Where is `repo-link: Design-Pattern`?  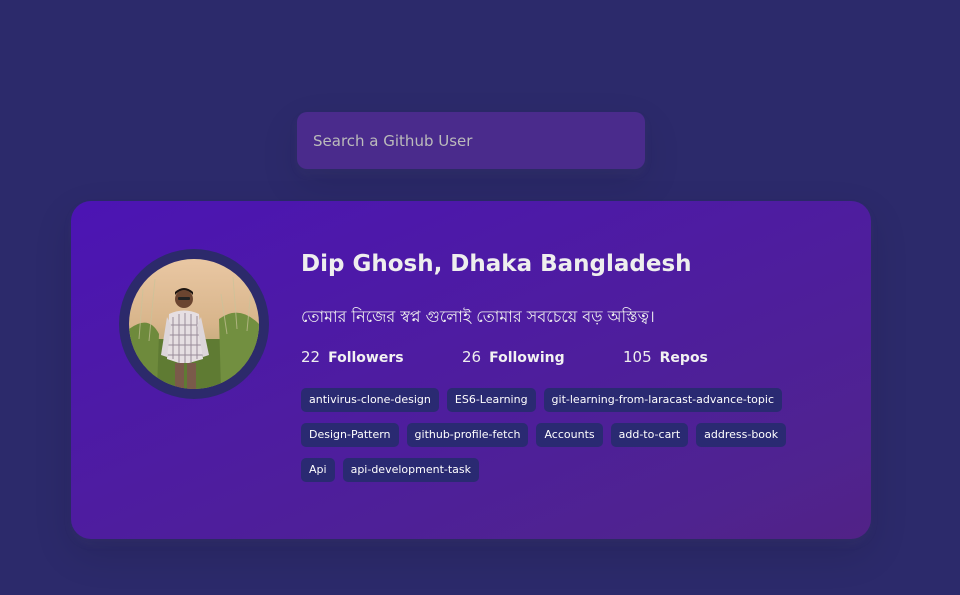 repo-link: Design-Pattern is located at coordinates (350, 435).